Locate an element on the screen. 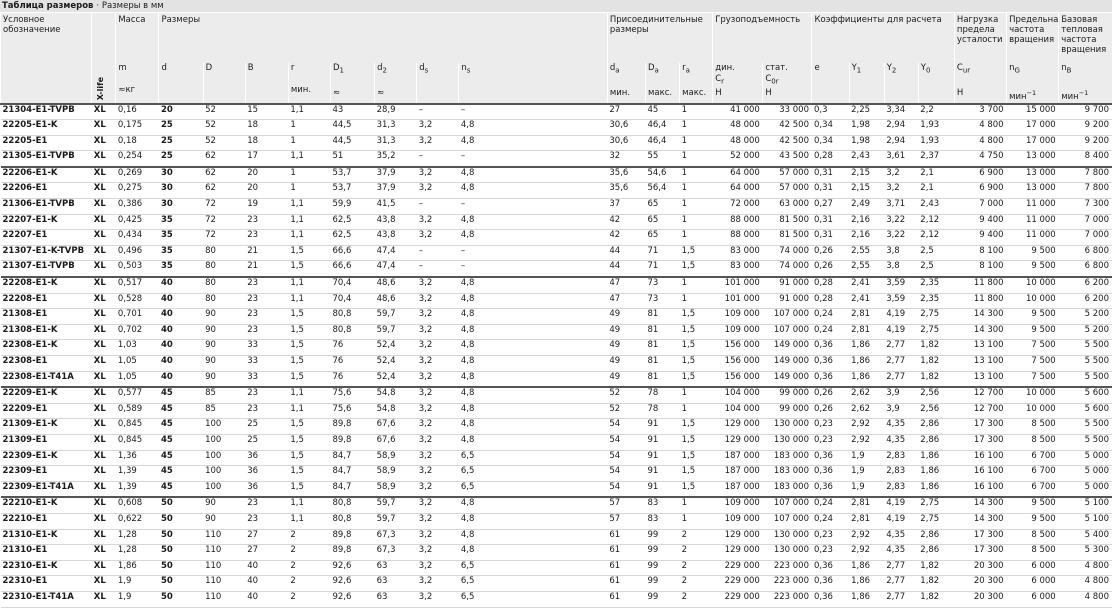  cell-designation: 21308-E1 is located at coordinates (46, 317).